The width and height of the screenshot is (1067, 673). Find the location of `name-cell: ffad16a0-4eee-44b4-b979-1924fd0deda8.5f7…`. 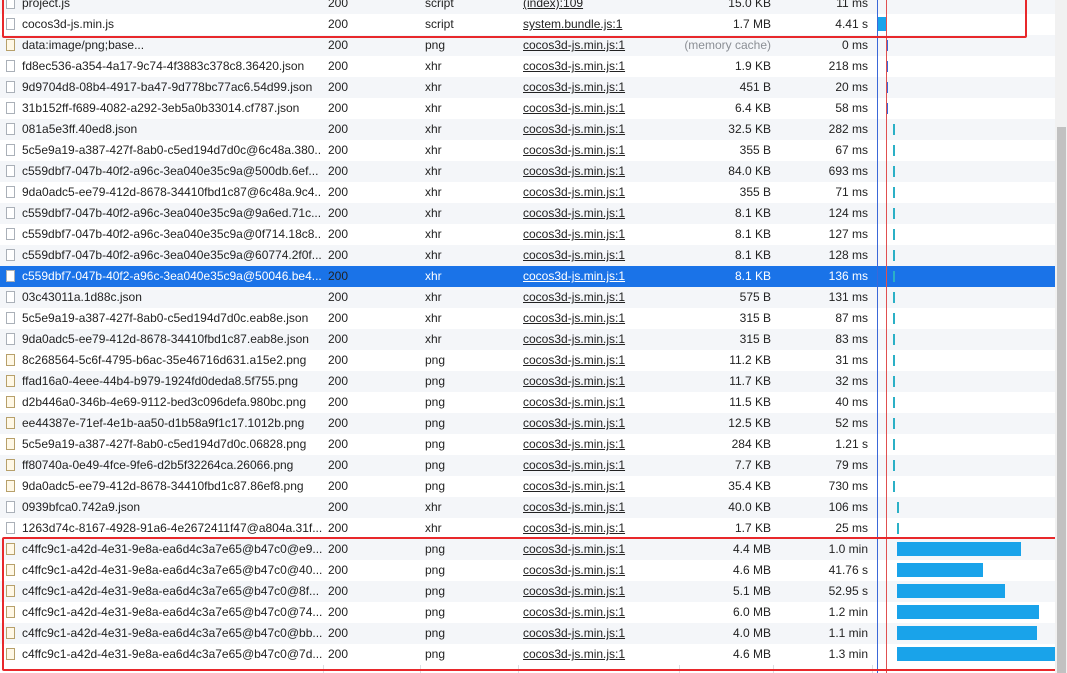

name-cell: ffad16a0-4eee-44b4-b979-1924fd0deda8.5f7… is located at coordinates (163, 381).